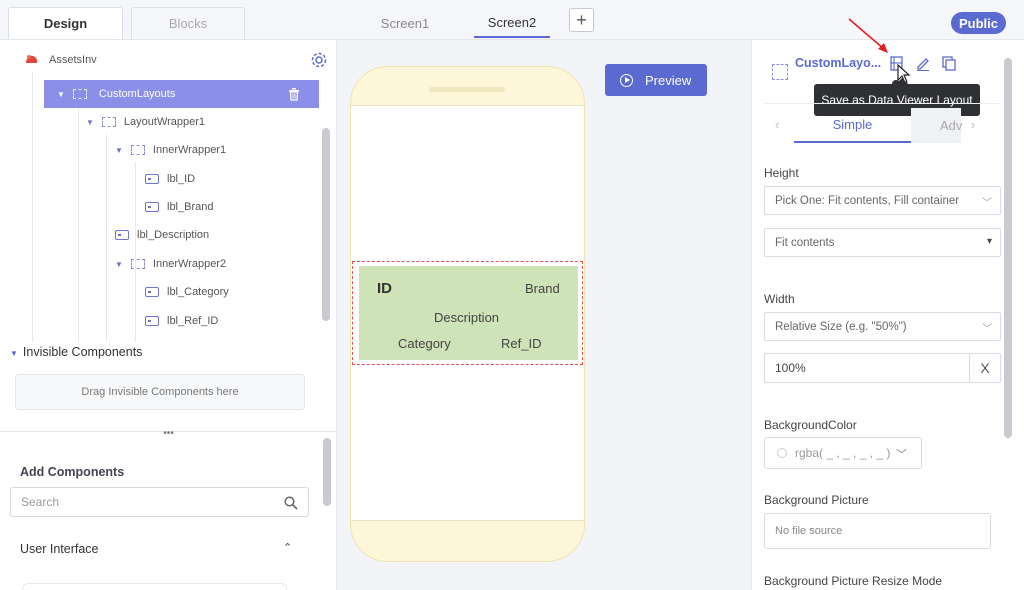  Describe the element at coordinates (32, 59) in the screenshot. I see `app-icon` at that location.